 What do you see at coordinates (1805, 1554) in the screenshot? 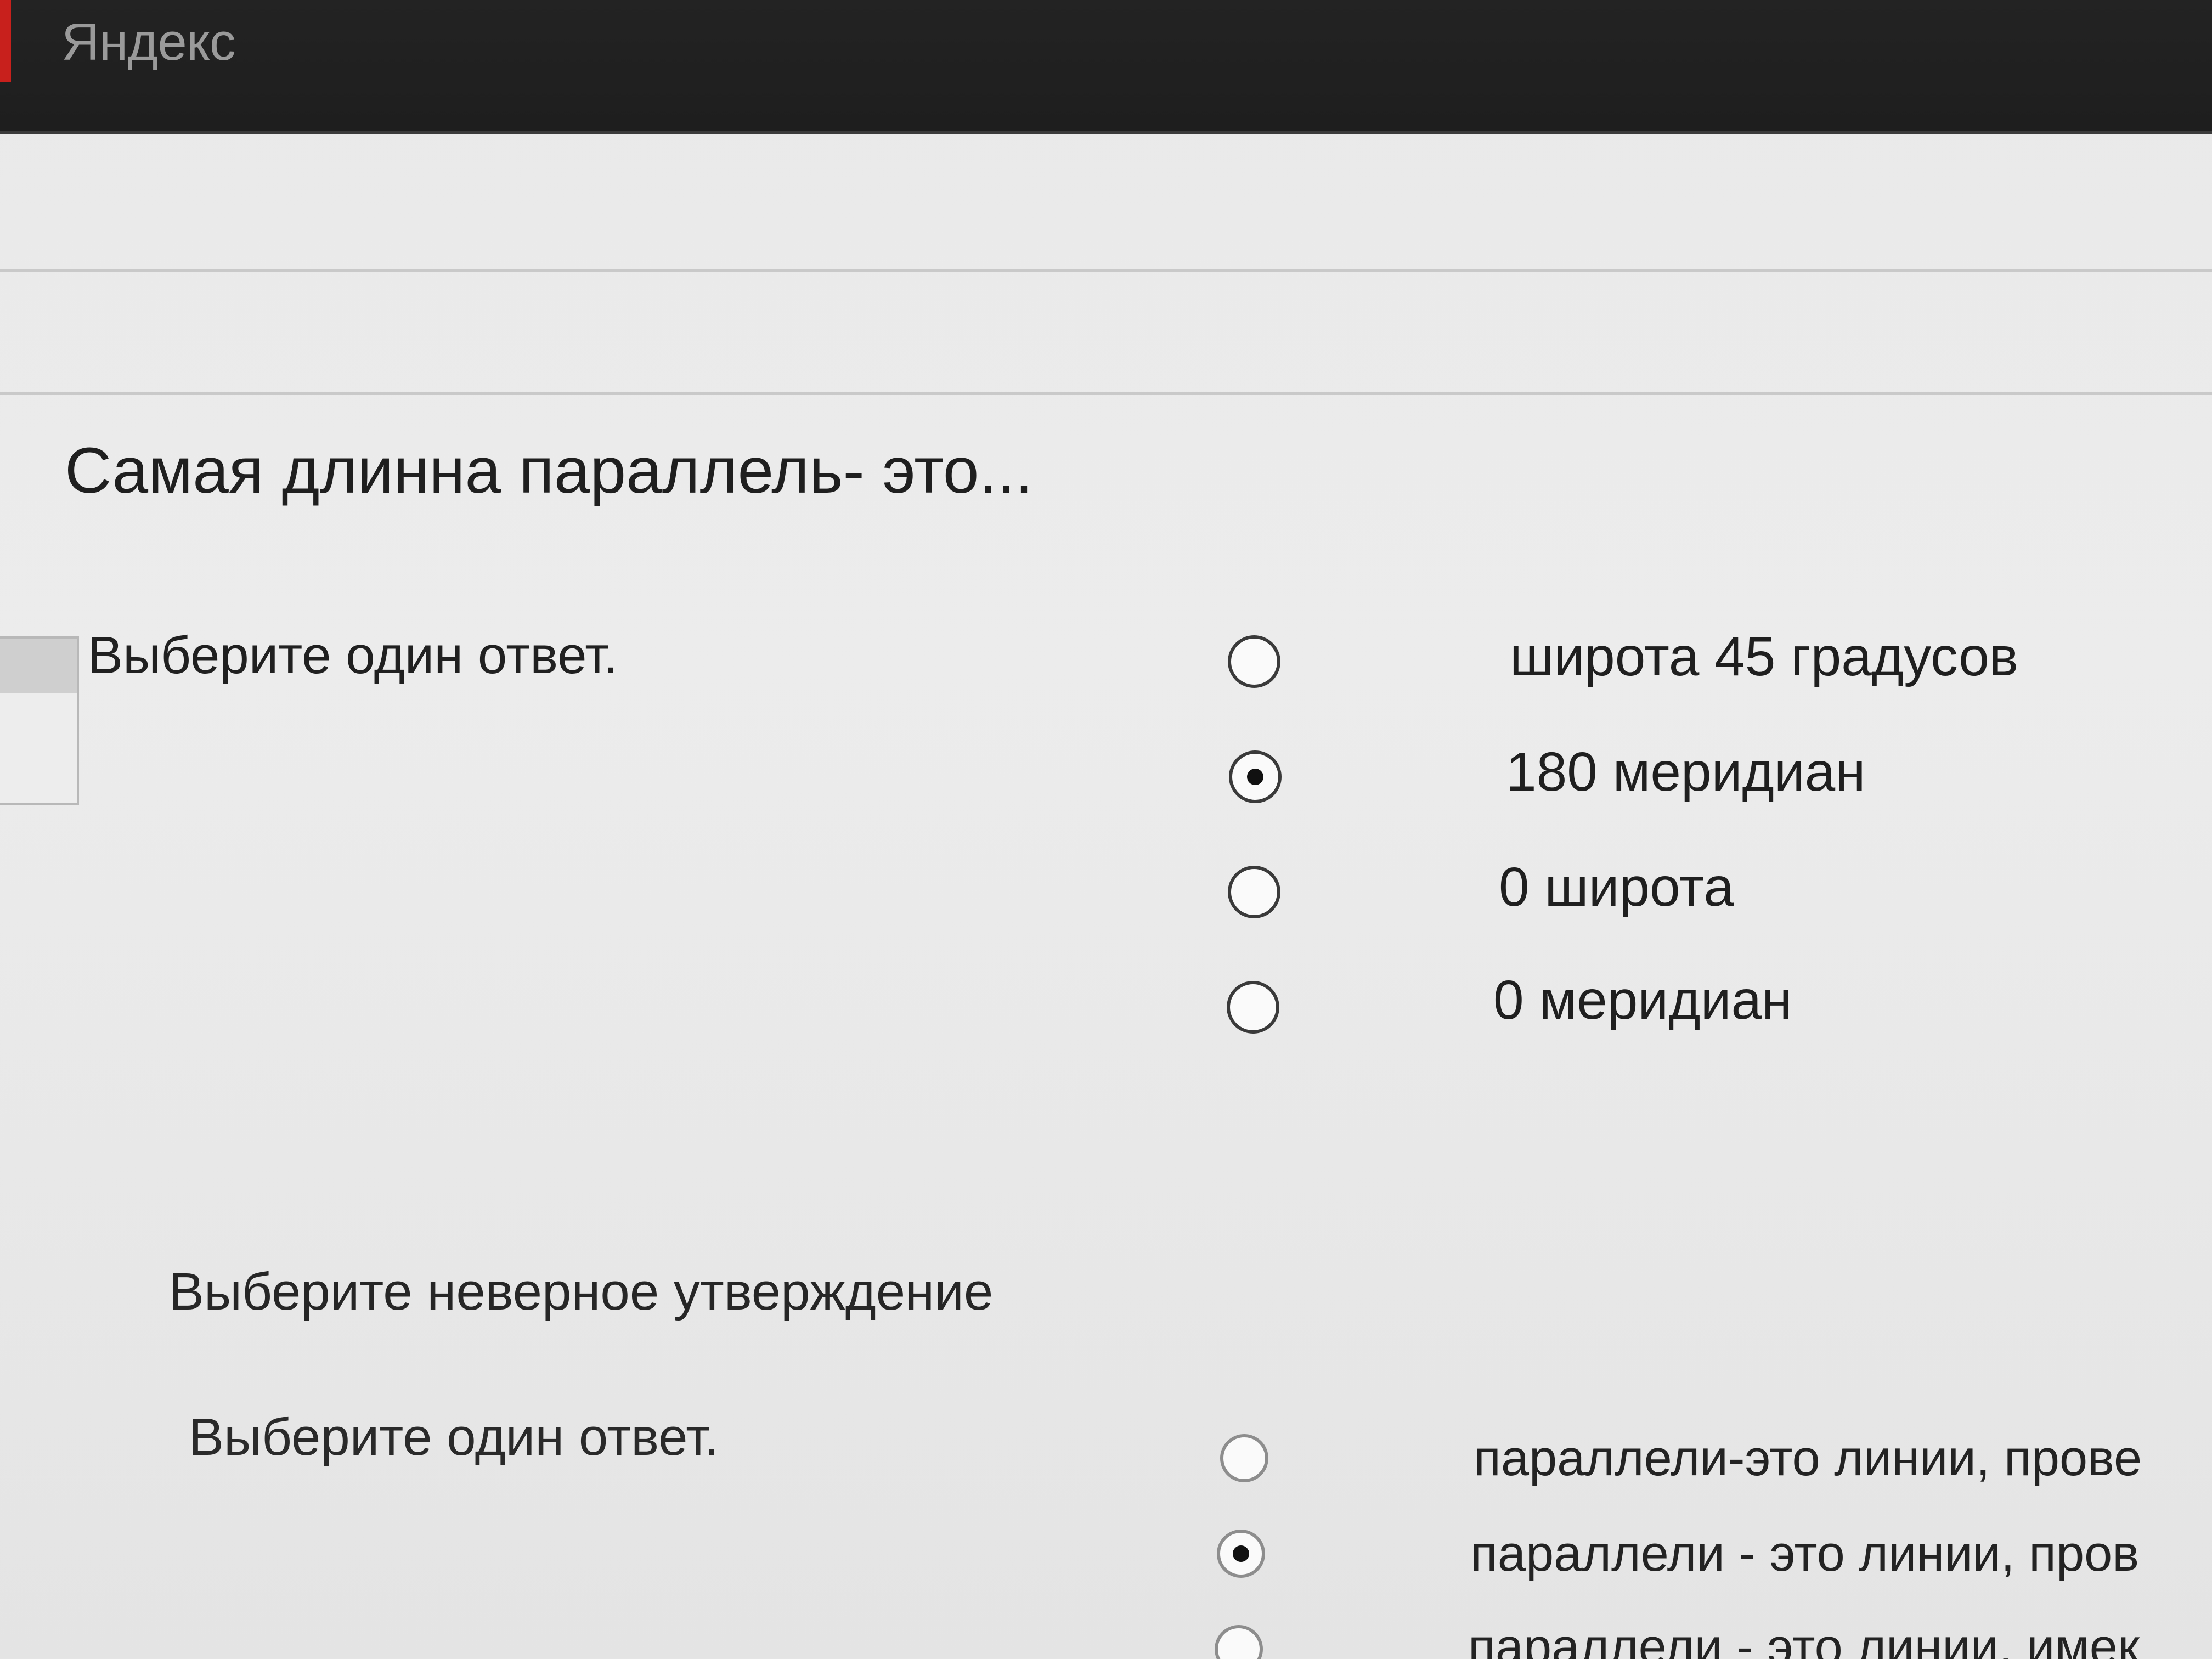
I see `answer-label: параллели - это линии, пров` at bounding box center [1805, 1554].